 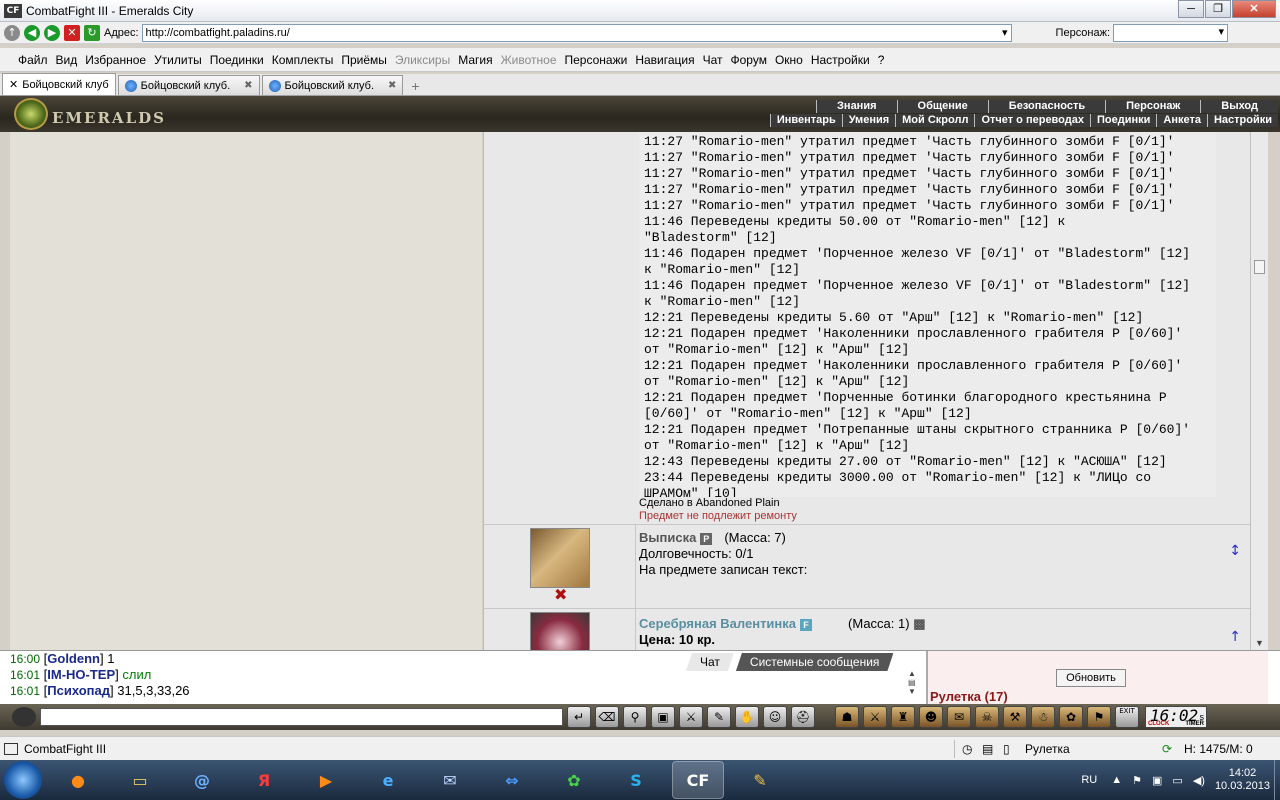 I want to click on bag-icon: ♜, so click(x=903, y=717).